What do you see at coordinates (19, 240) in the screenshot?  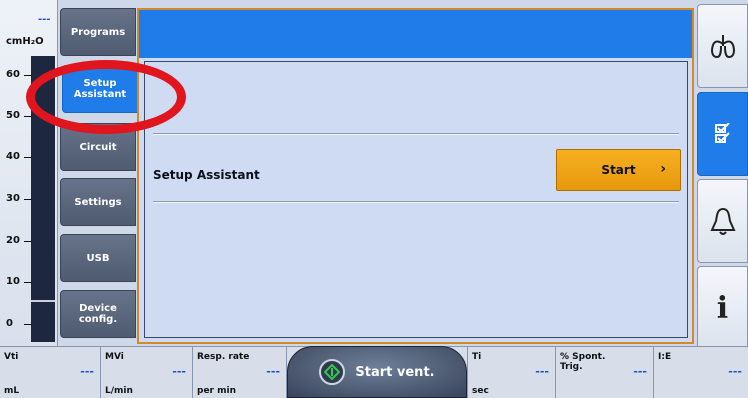 I see `gauge-tick: 20` at bounding box center [19, 240].